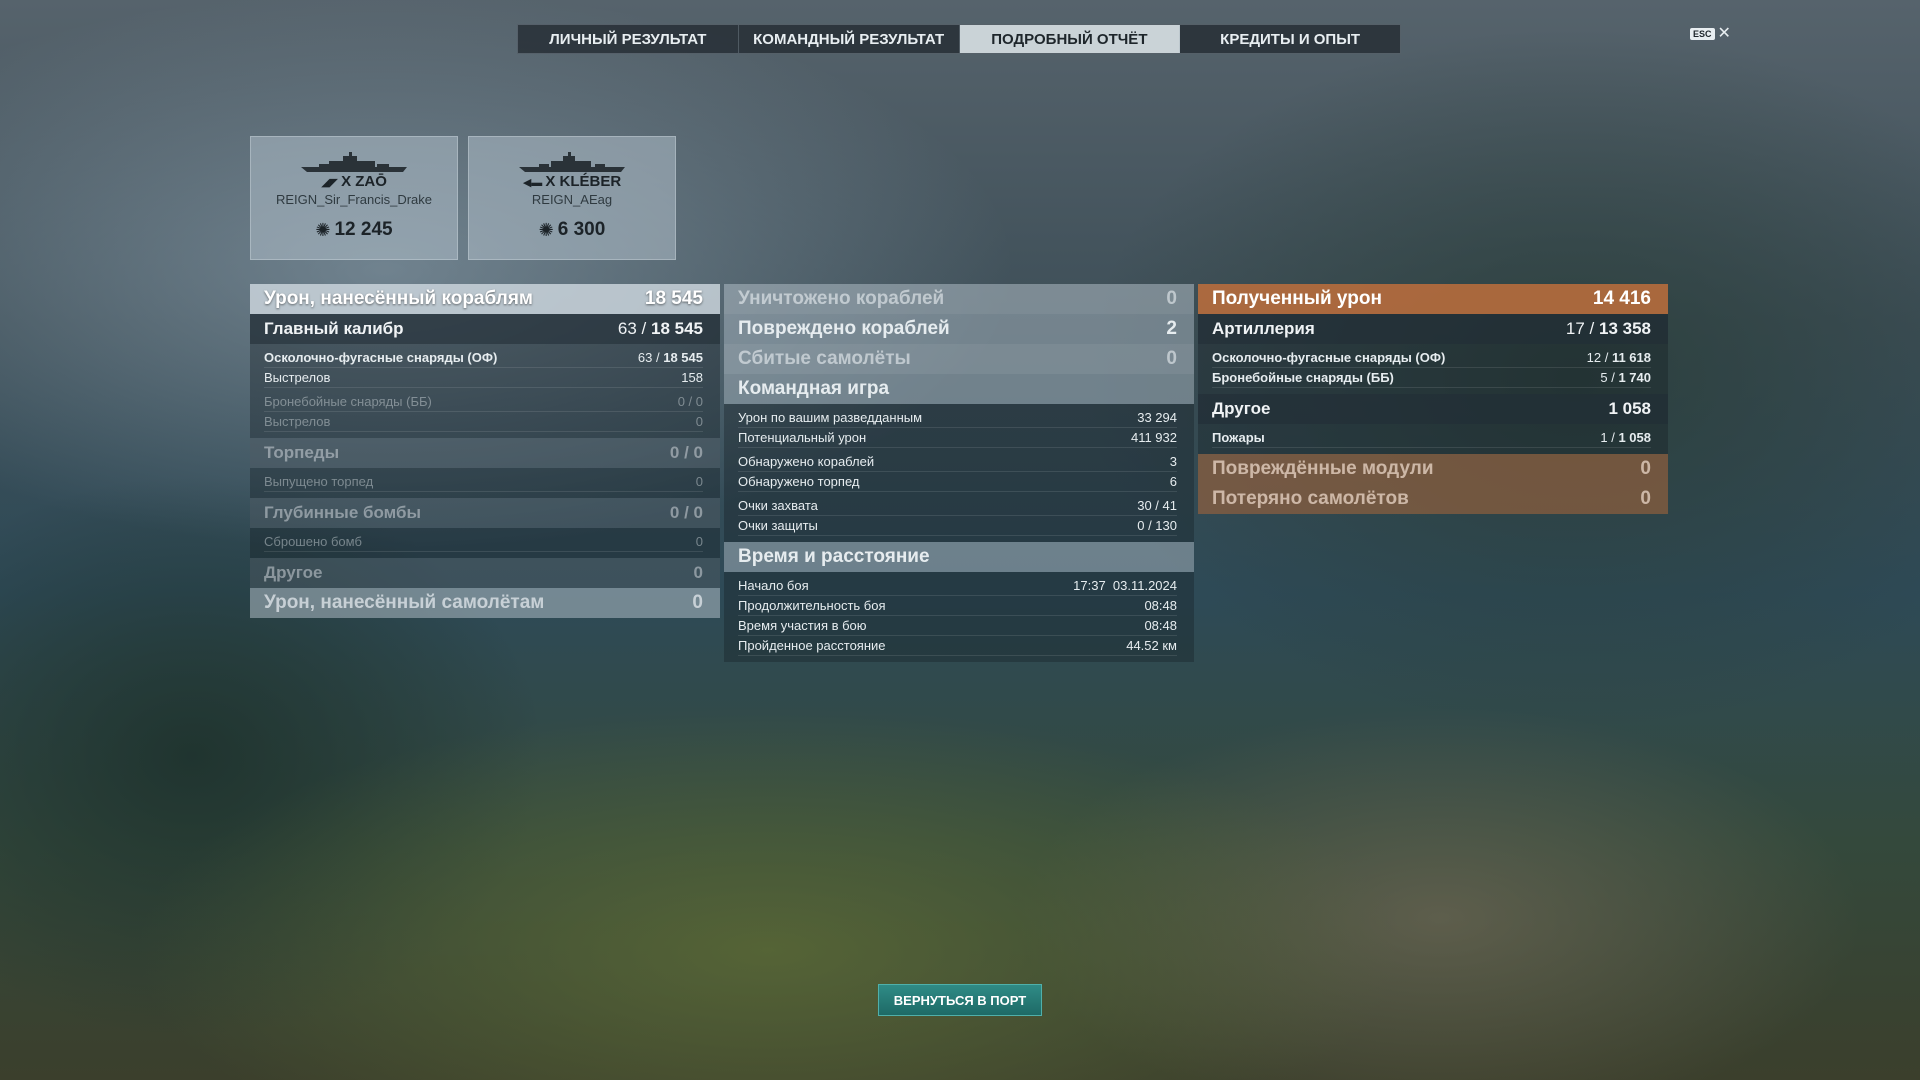  Describe the element at coordinates (957, 506) in the screenshot. I see `capture-points-row: Очки захвата 30 / 41` at that location.